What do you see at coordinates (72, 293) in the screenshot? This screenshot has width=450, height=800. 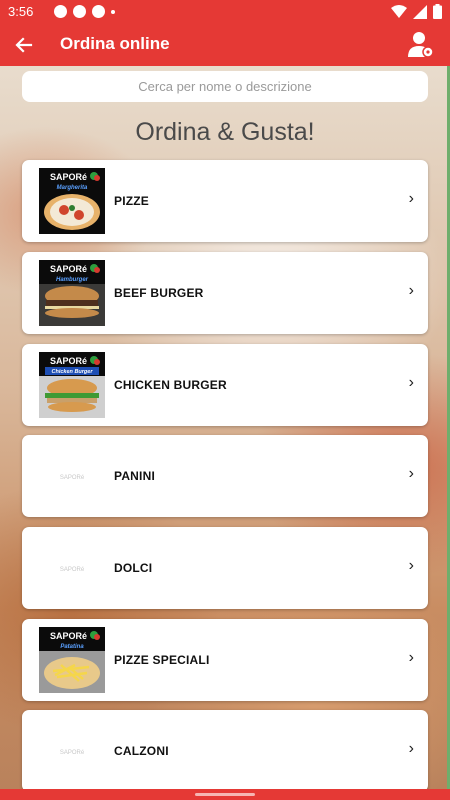 I see `category-thumbnail: SAPORé Hamburger` at bounding box center [72, 293].